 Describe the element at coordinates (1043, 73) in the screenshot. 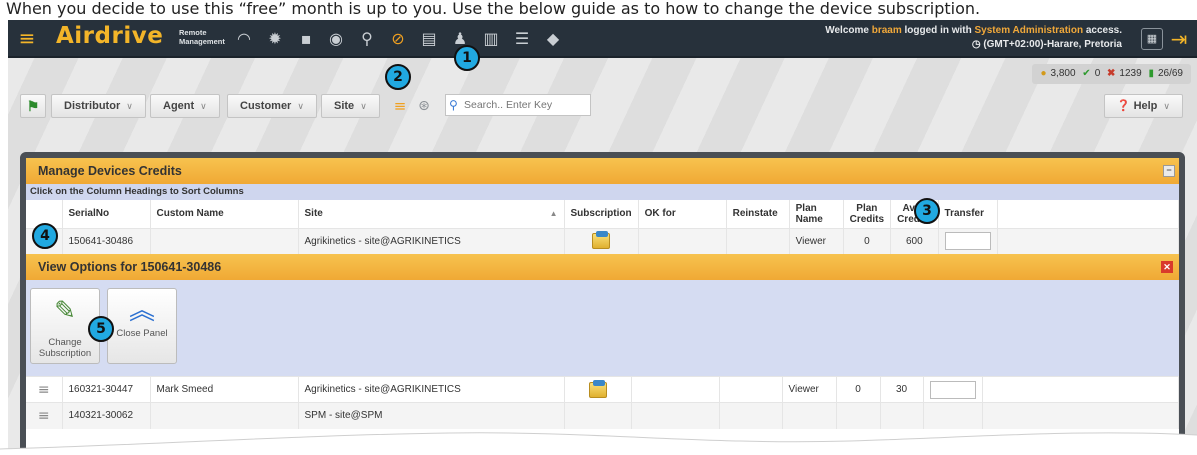

I see `coins-icon: ●` at that location.